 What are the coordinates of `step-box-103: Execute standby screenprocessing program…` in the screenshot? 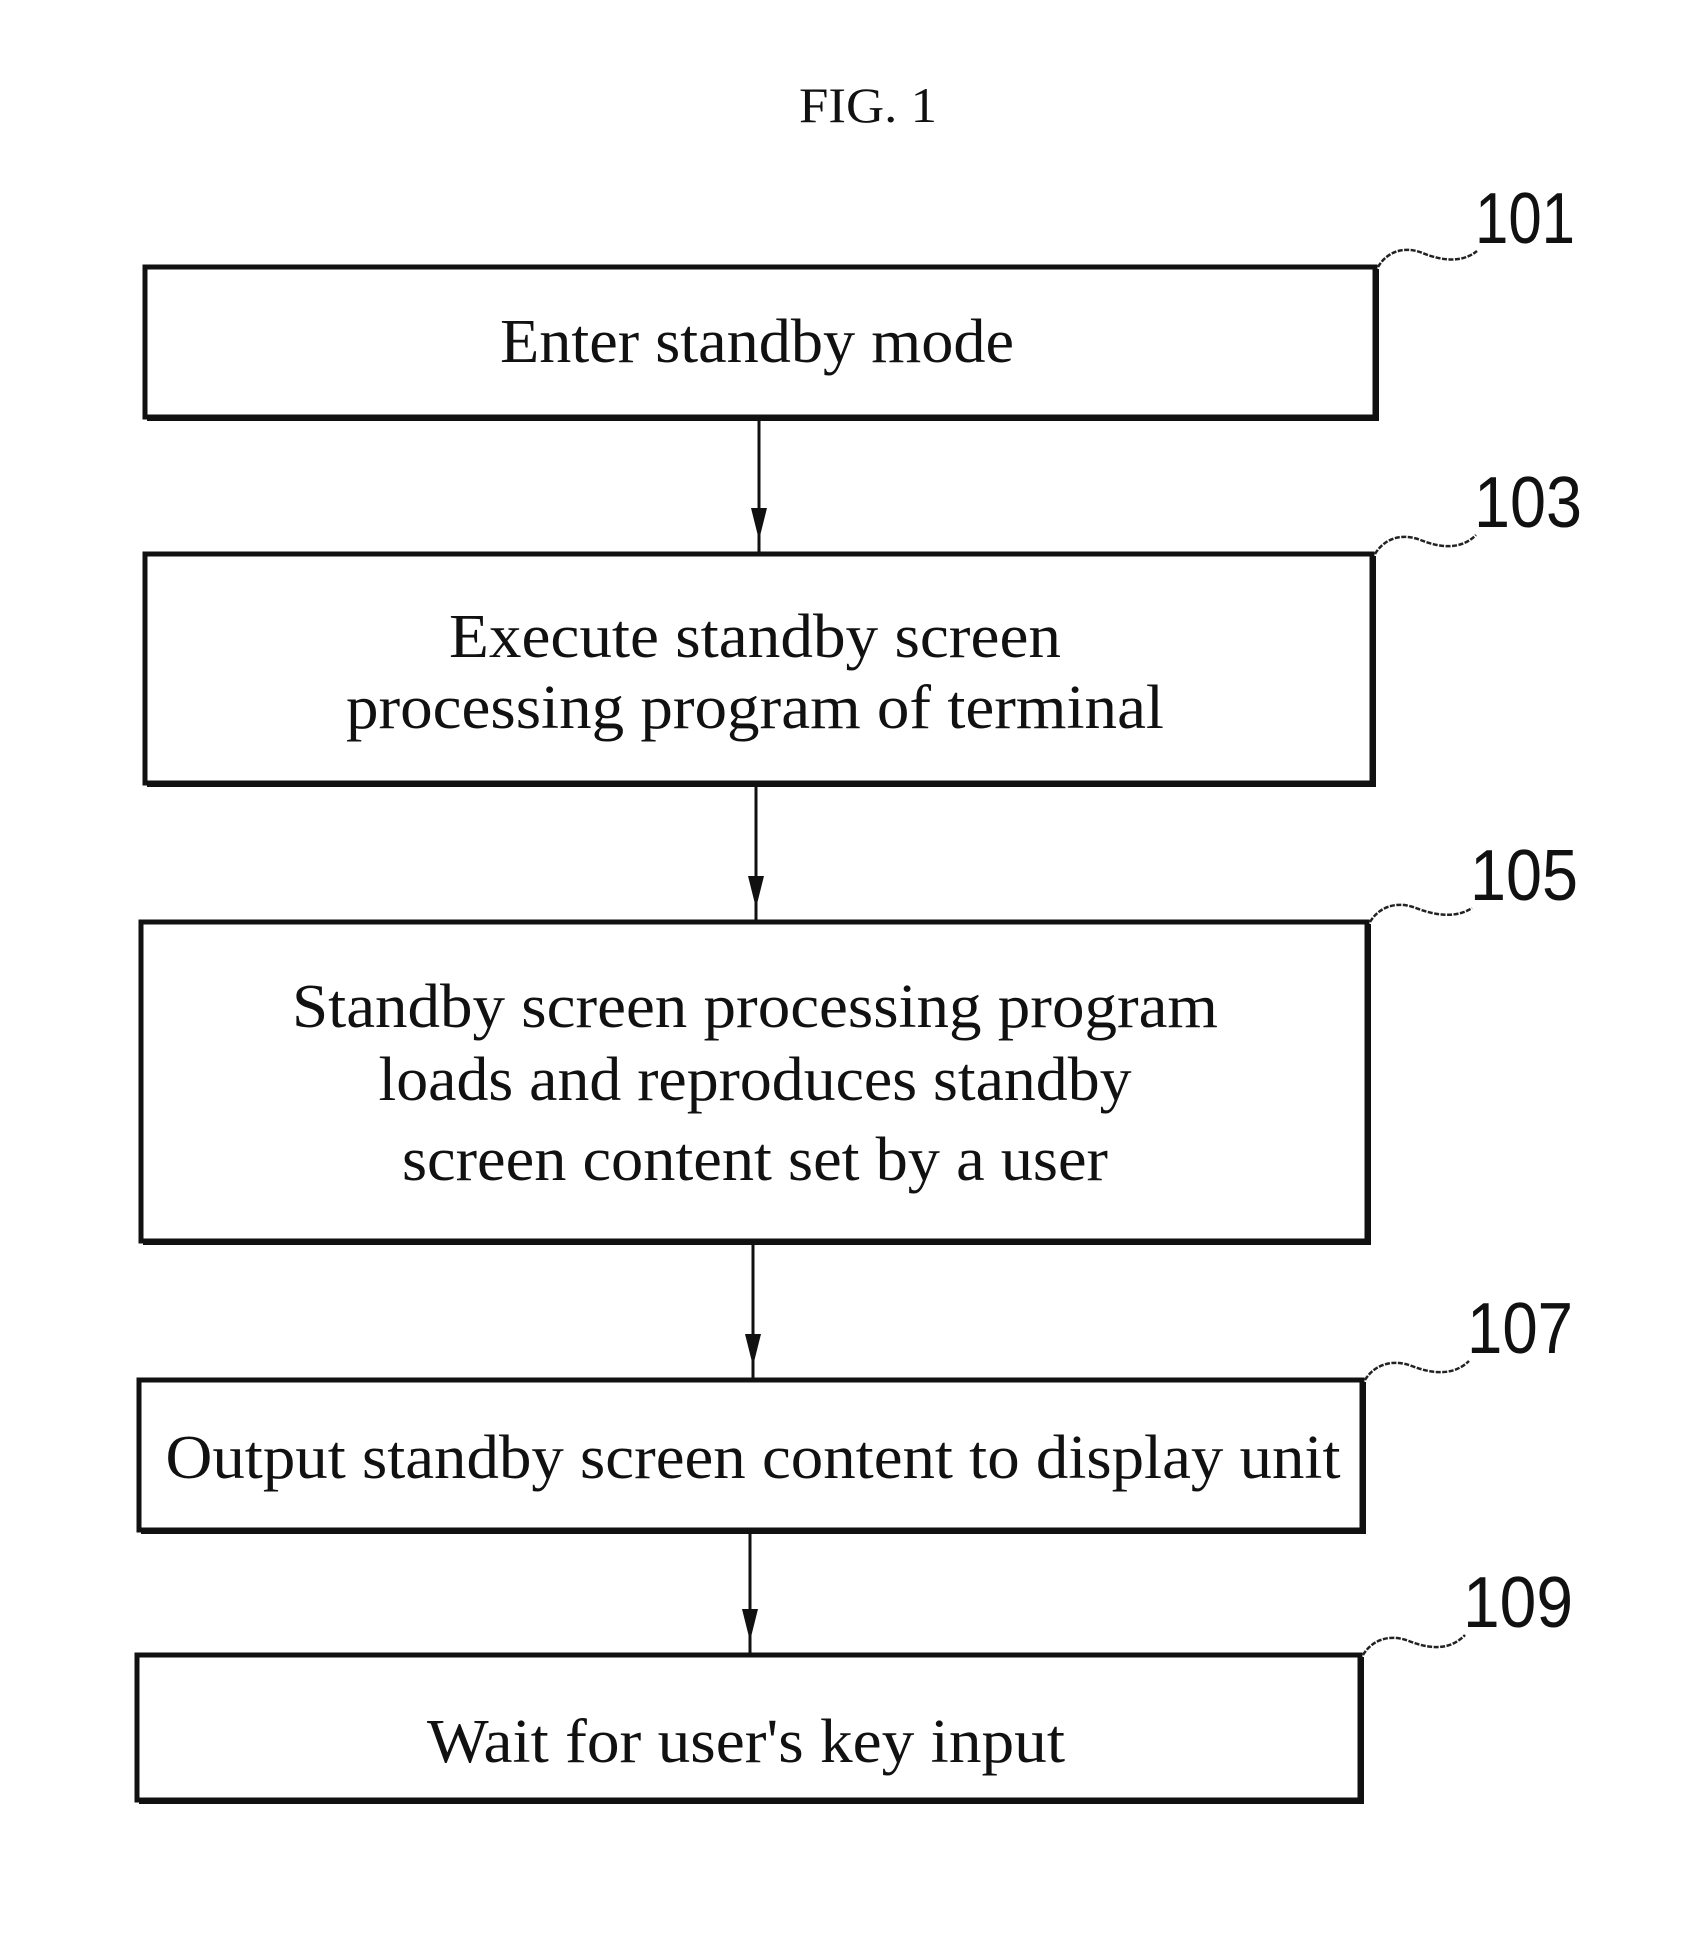 It's located at (862, 625).